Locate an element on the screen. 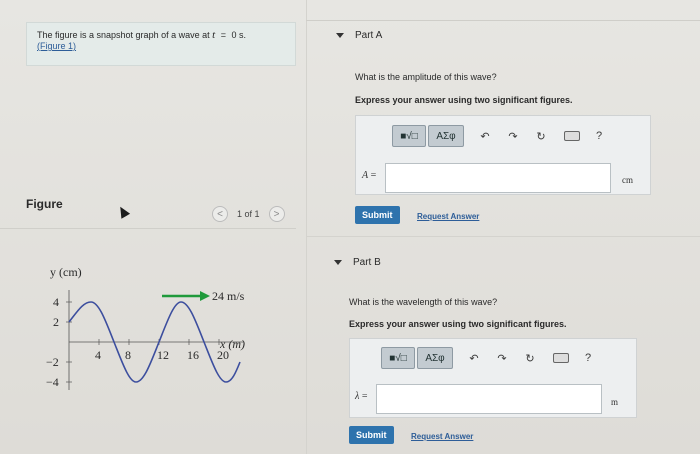 The height and width of the screenshot is (454, 700). wavelength-input is located at coordinates (489, 399).